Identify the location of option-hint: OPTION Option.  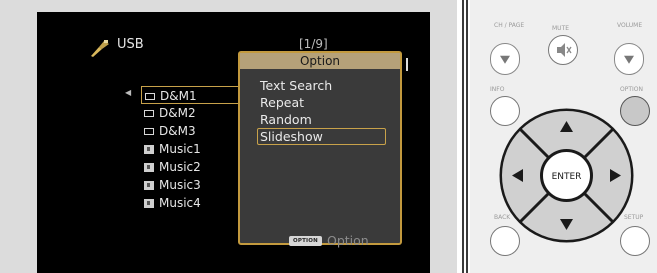
(329, 240).